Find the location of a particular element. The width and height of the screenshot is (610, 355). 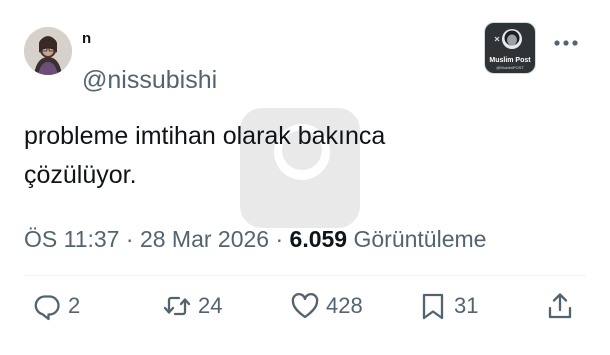

views-label: Görüntüleme is located at coordinates (420, 239).